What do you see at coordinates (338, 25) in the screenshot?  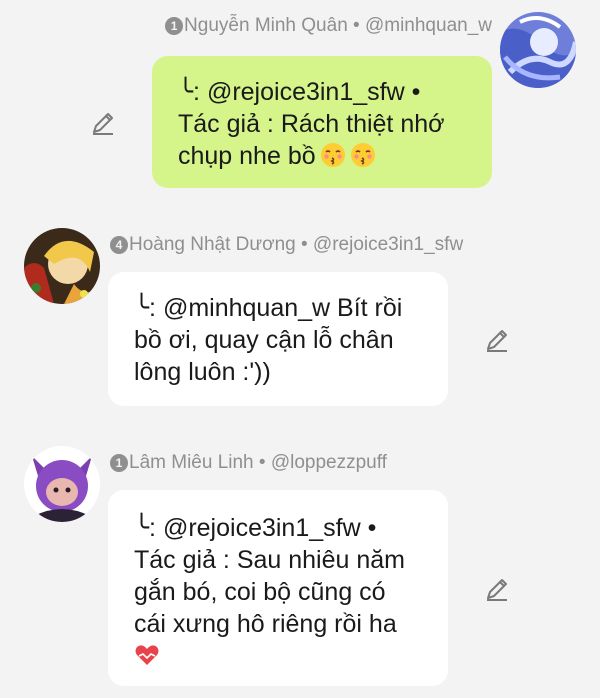 I see `author-name: Nguyễn Minh Quân • @minhquan_w` at bounding box center [338, 25].